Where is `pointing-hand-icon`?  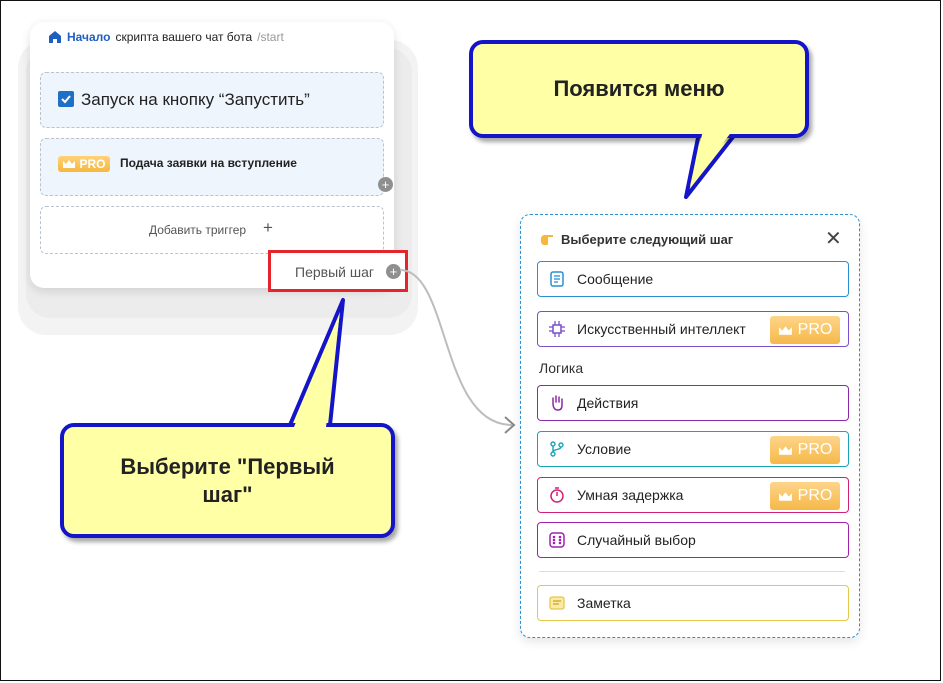 pointing-hand-icon is located at coordinates (547, 240).